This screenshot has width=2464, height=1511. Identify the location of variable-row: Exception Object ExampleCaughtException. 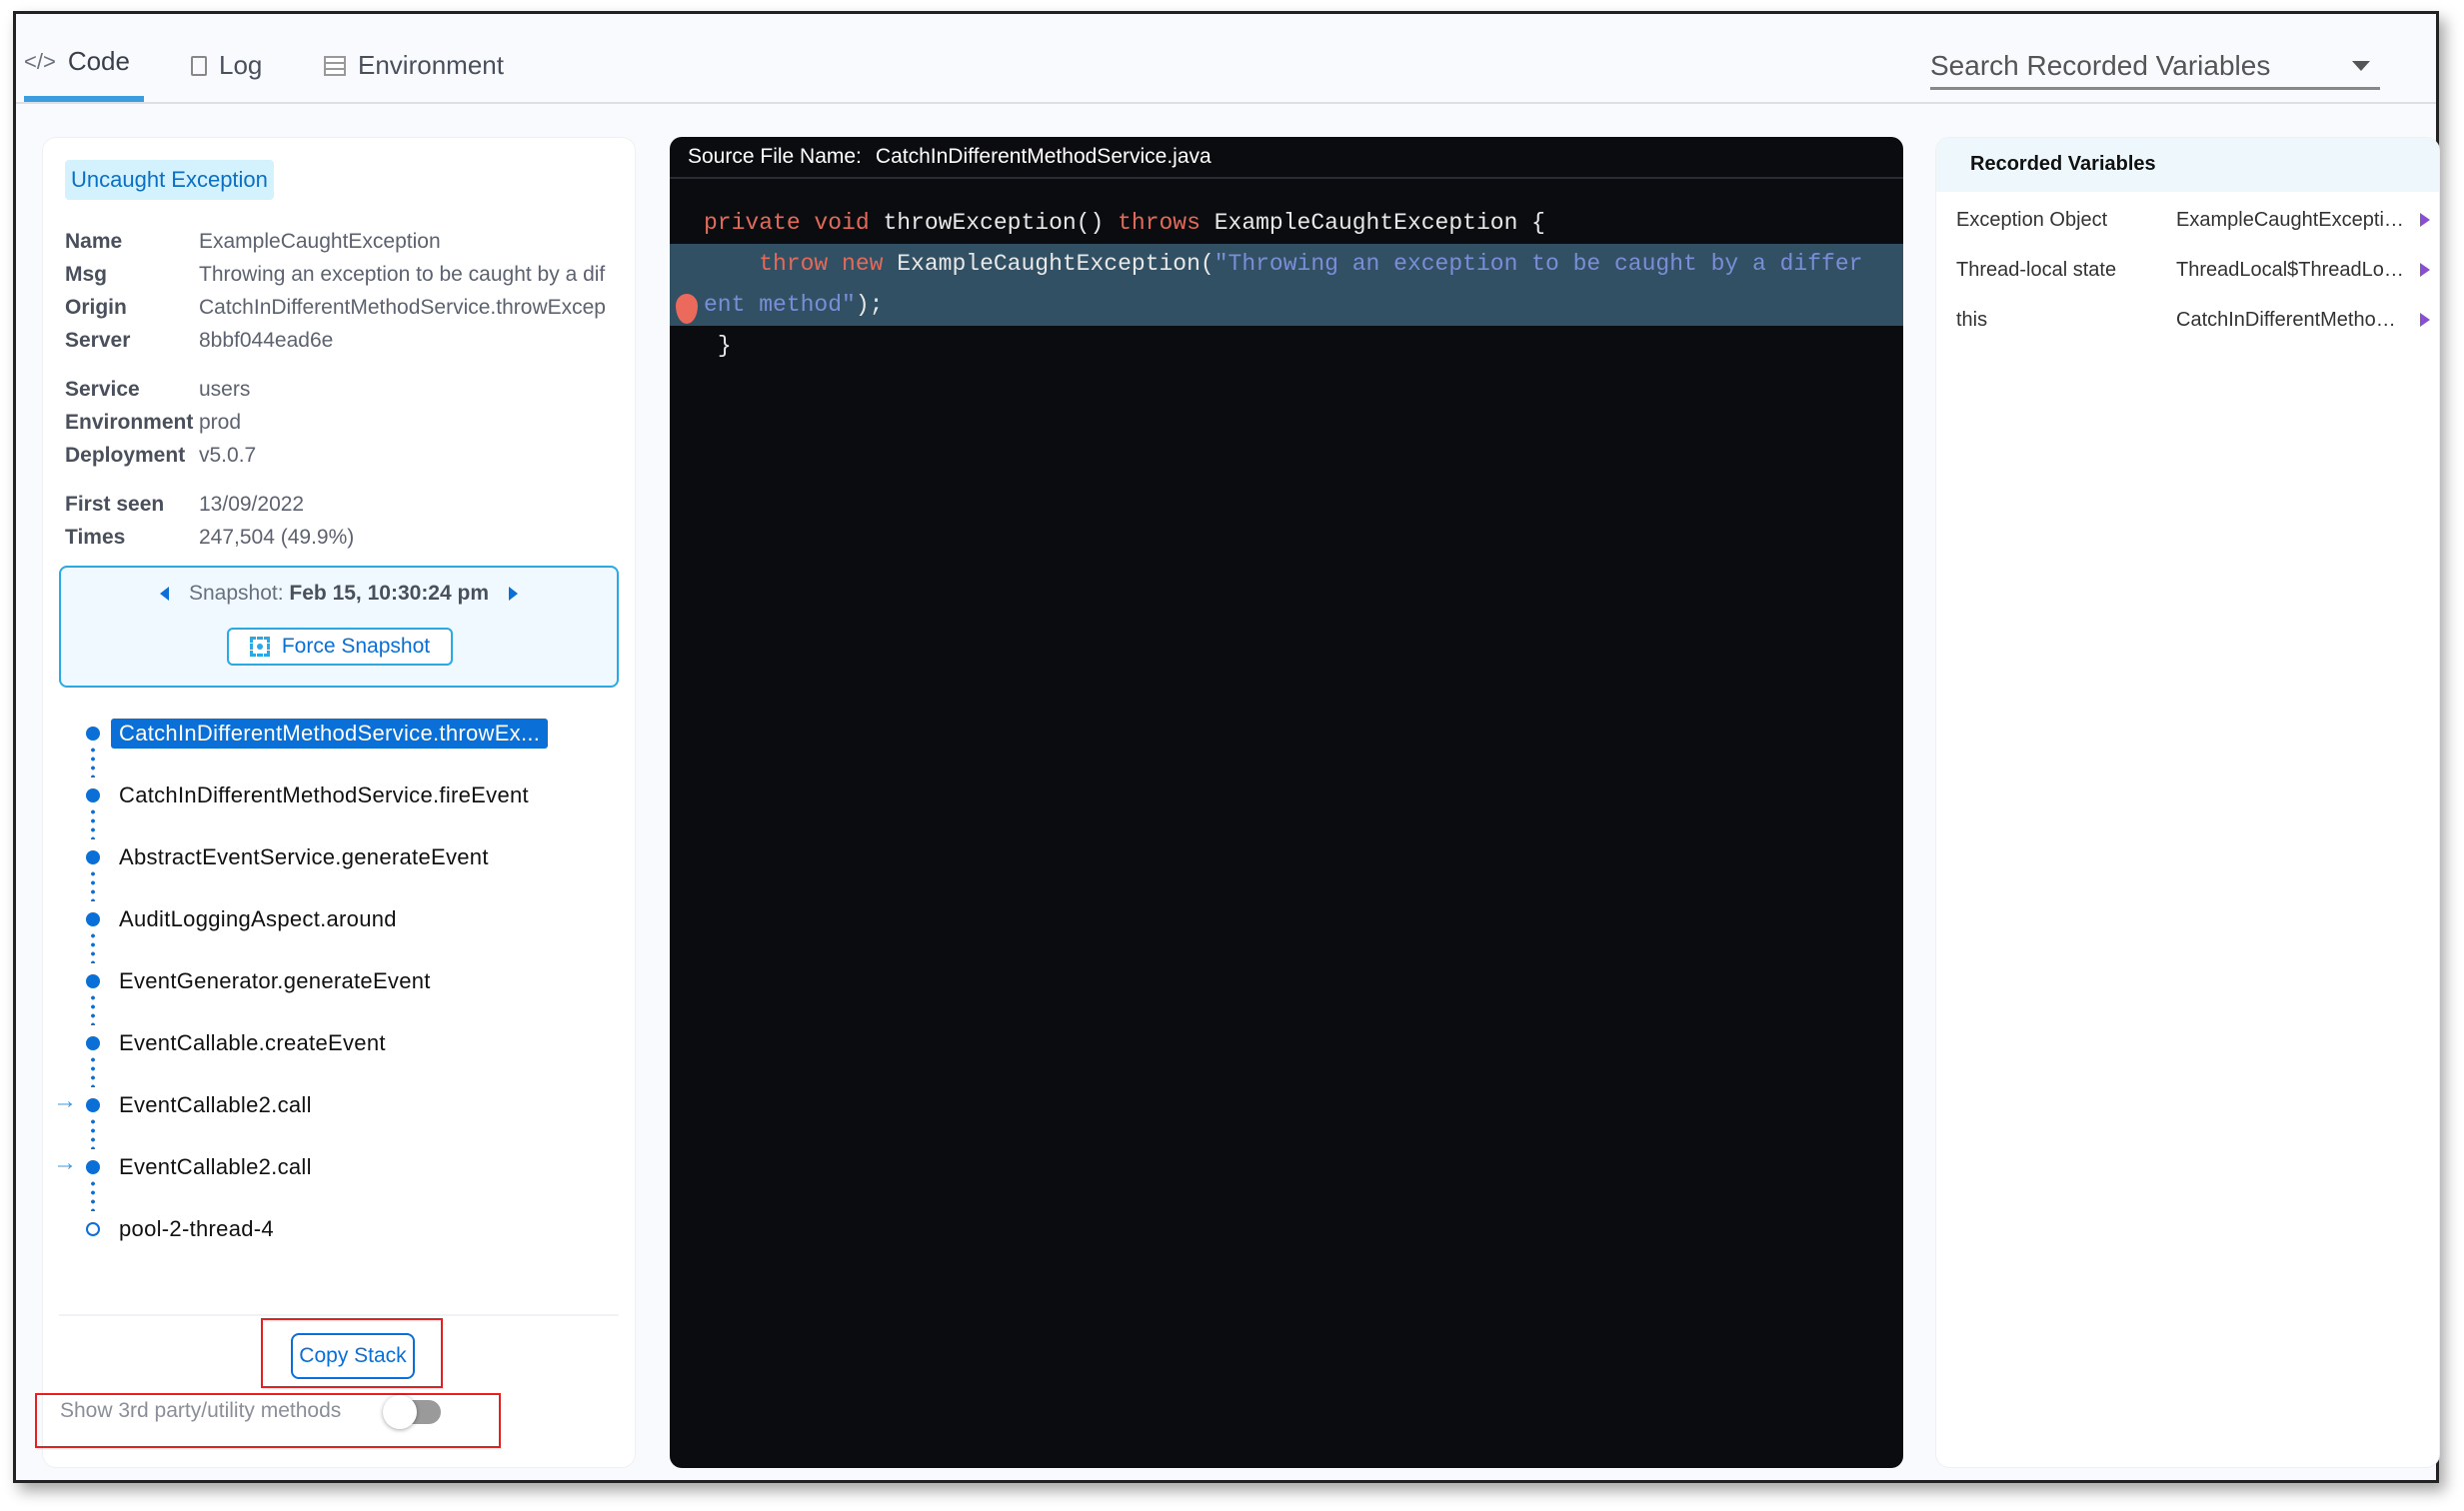
(2197, 220).